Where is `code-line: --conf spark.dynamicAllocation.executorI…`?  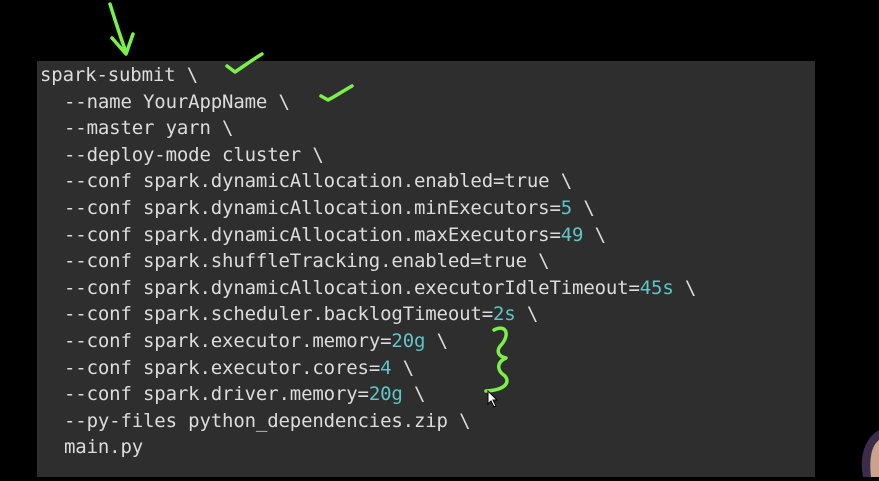 code-line: --conf spark.dynamicAllocation.executorI… is located at coordinates (368, 288).